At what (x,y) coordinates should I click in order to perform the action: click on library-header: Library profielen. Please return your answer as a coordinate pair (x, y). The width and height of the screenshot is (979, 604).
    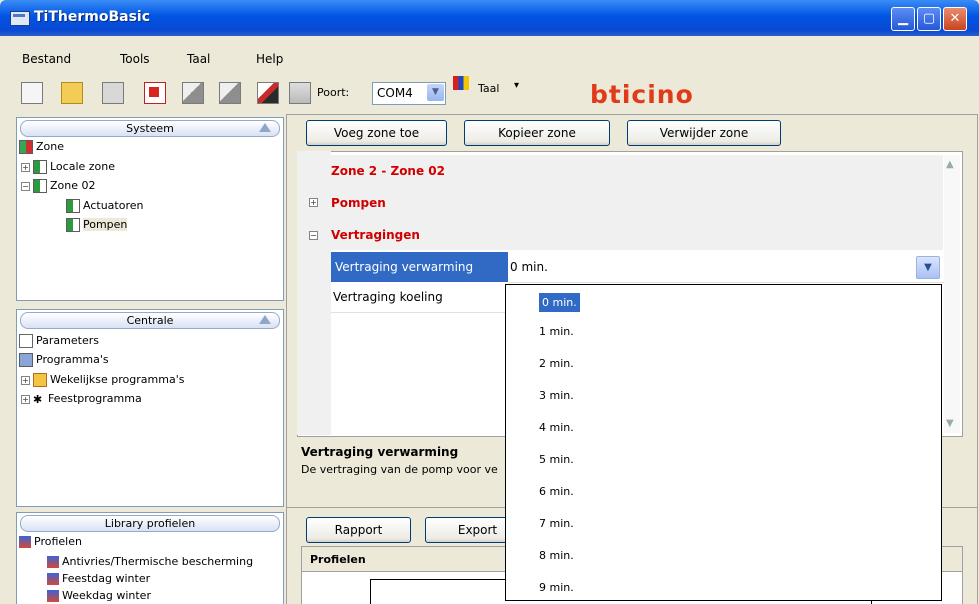
    Looking at the image, I should click on (150, 523).